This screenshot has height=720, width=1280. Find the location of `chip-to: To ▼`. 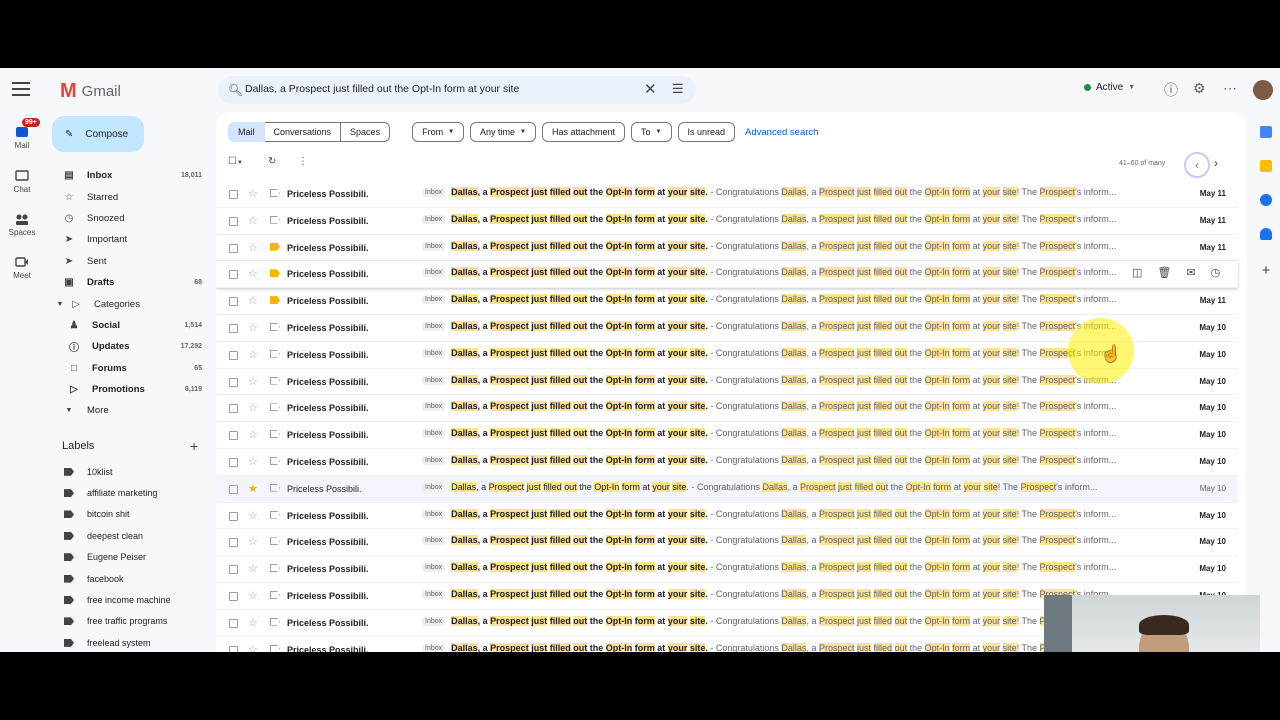

chip-to: To ▼ is located at coordinates (651, 132).